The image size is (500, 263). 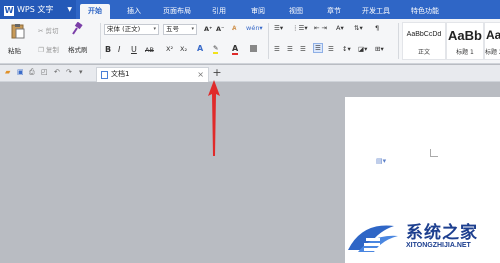 I want to click on redo-icon: ↷, so click(x=69, y=72).